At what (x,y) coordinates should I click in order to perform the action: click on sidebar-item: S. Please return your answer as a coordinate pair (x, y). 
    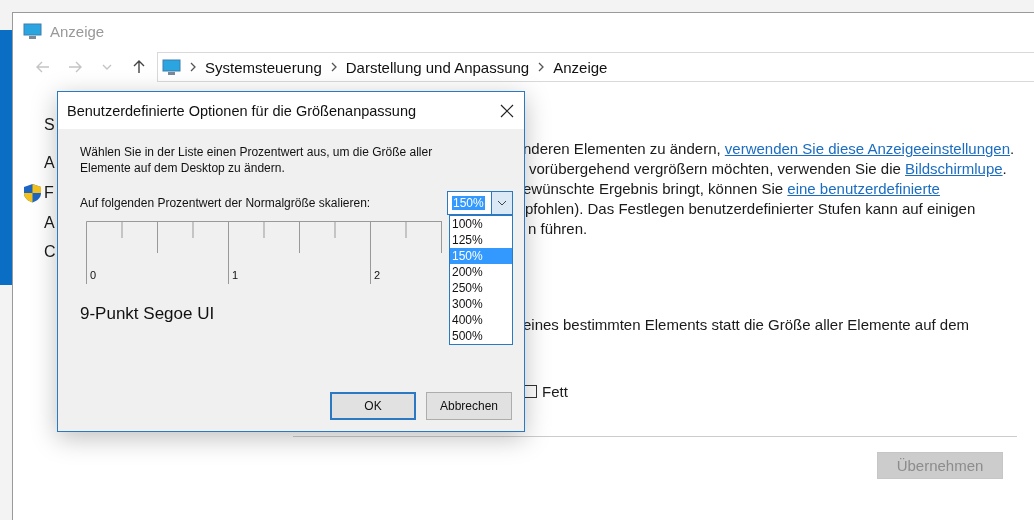
    Looking at the image, I should click on (49, 124).